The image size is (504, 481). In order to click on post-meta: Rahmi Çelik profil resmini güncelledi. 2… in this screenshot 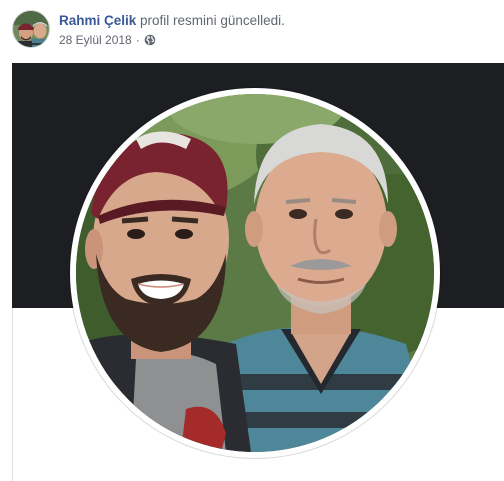, I will do `click(172, 30)`.